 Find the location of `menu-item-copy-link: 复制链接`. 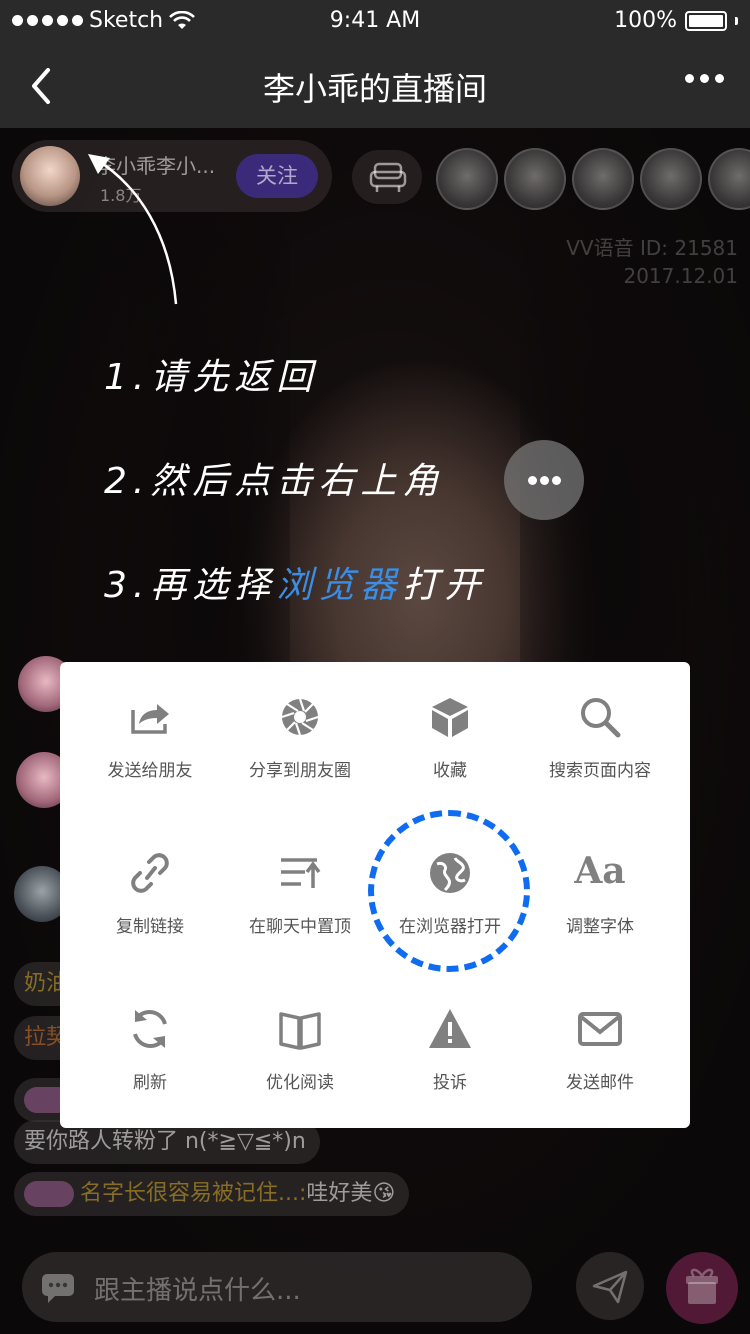

menu-item-copy-link: 复制链接 is located at coordinates (150, 883).